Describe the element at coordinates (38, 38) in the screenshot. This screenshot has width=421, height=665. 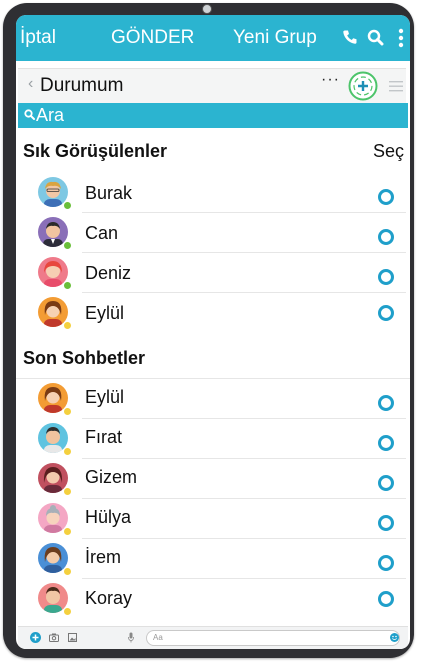
I see `cancel-button: İptal` at that location.